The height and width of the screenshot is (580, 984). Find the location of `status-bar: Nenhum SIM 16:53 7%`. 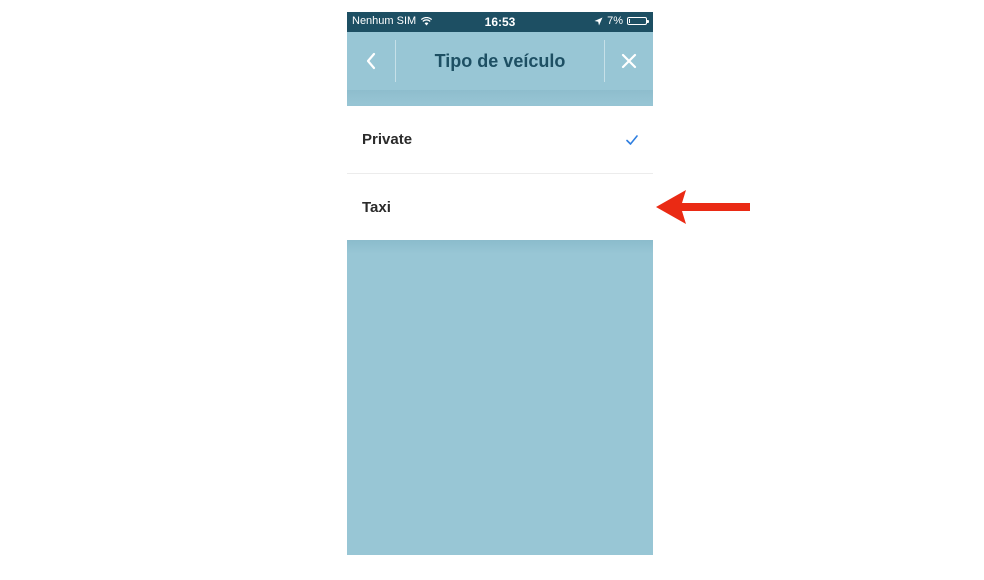

status-bar: Nenhum SIM 16:53 7% is located at coordinates (500, 22).